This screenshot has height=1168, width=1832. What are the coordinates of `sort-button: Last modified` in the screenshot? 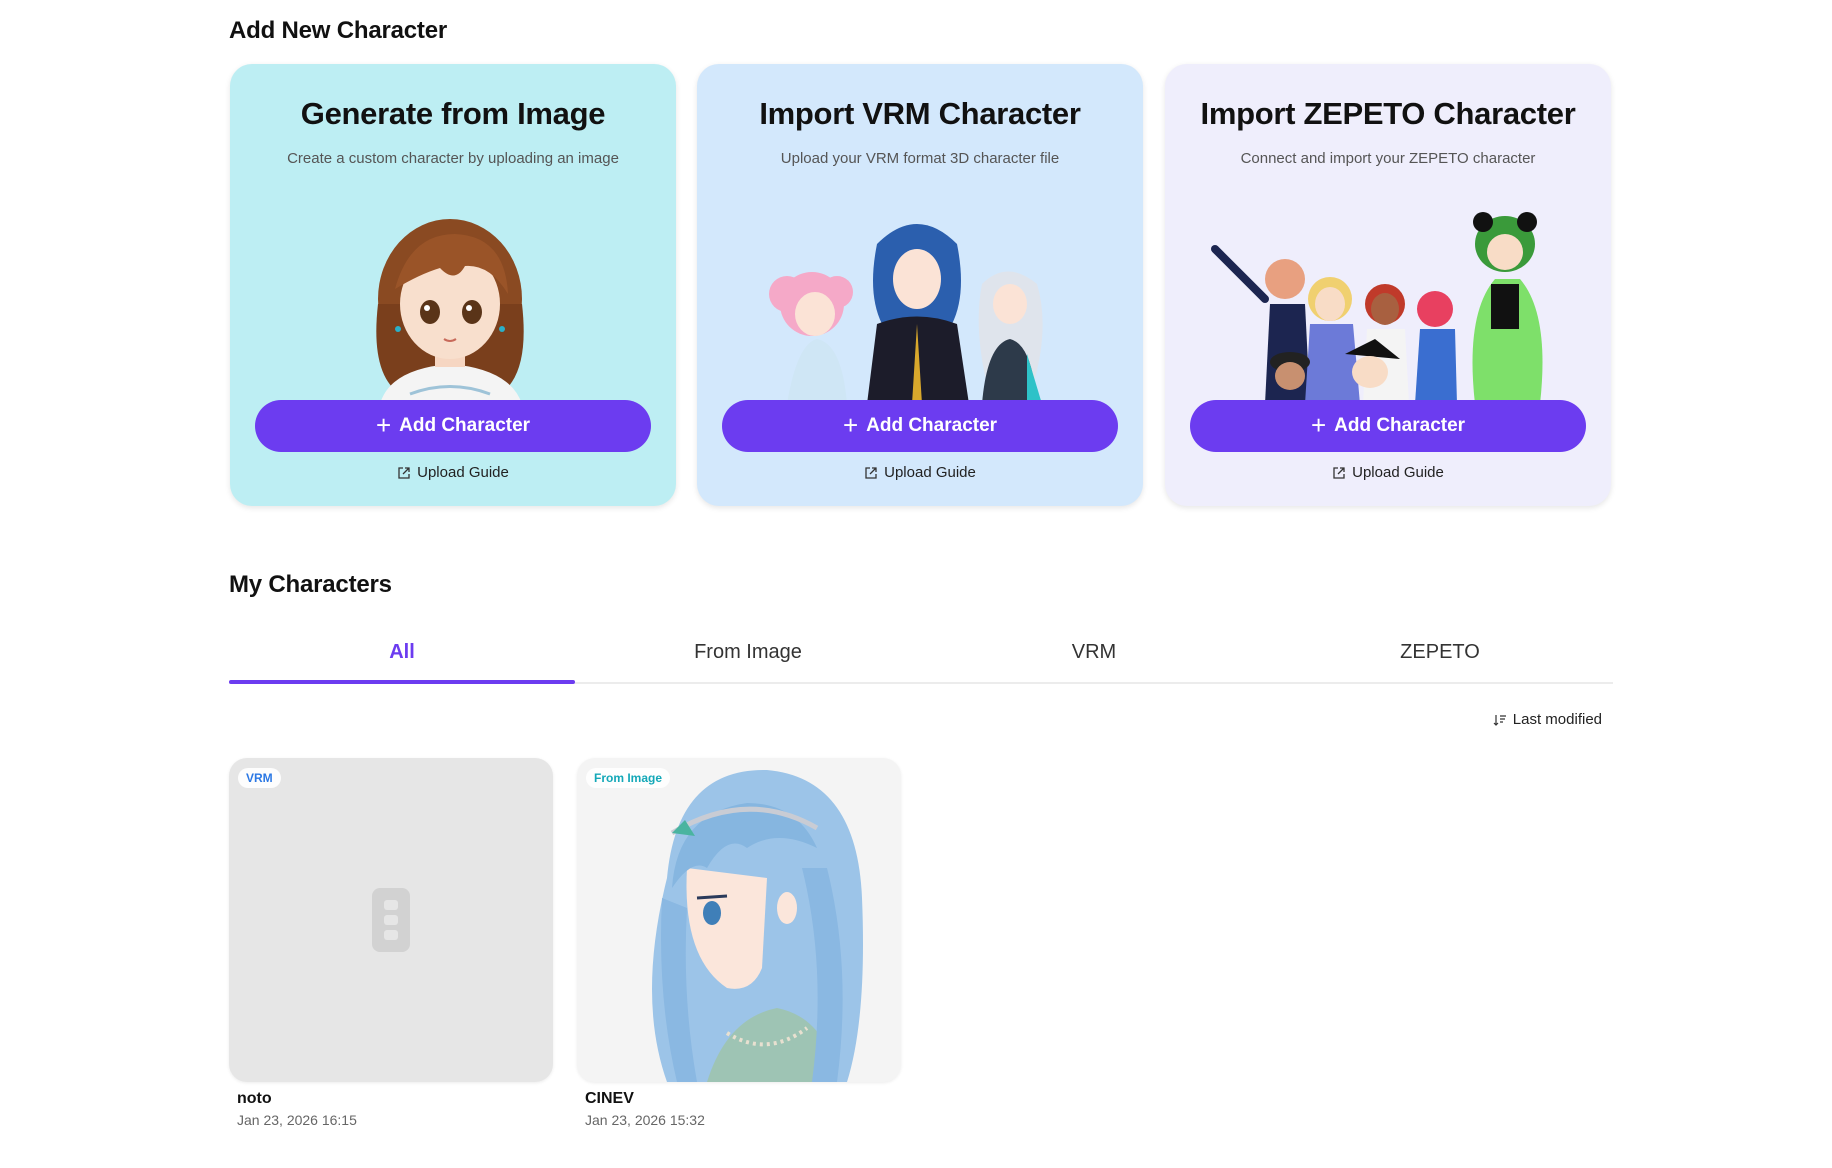 It's located at (1547, 719).